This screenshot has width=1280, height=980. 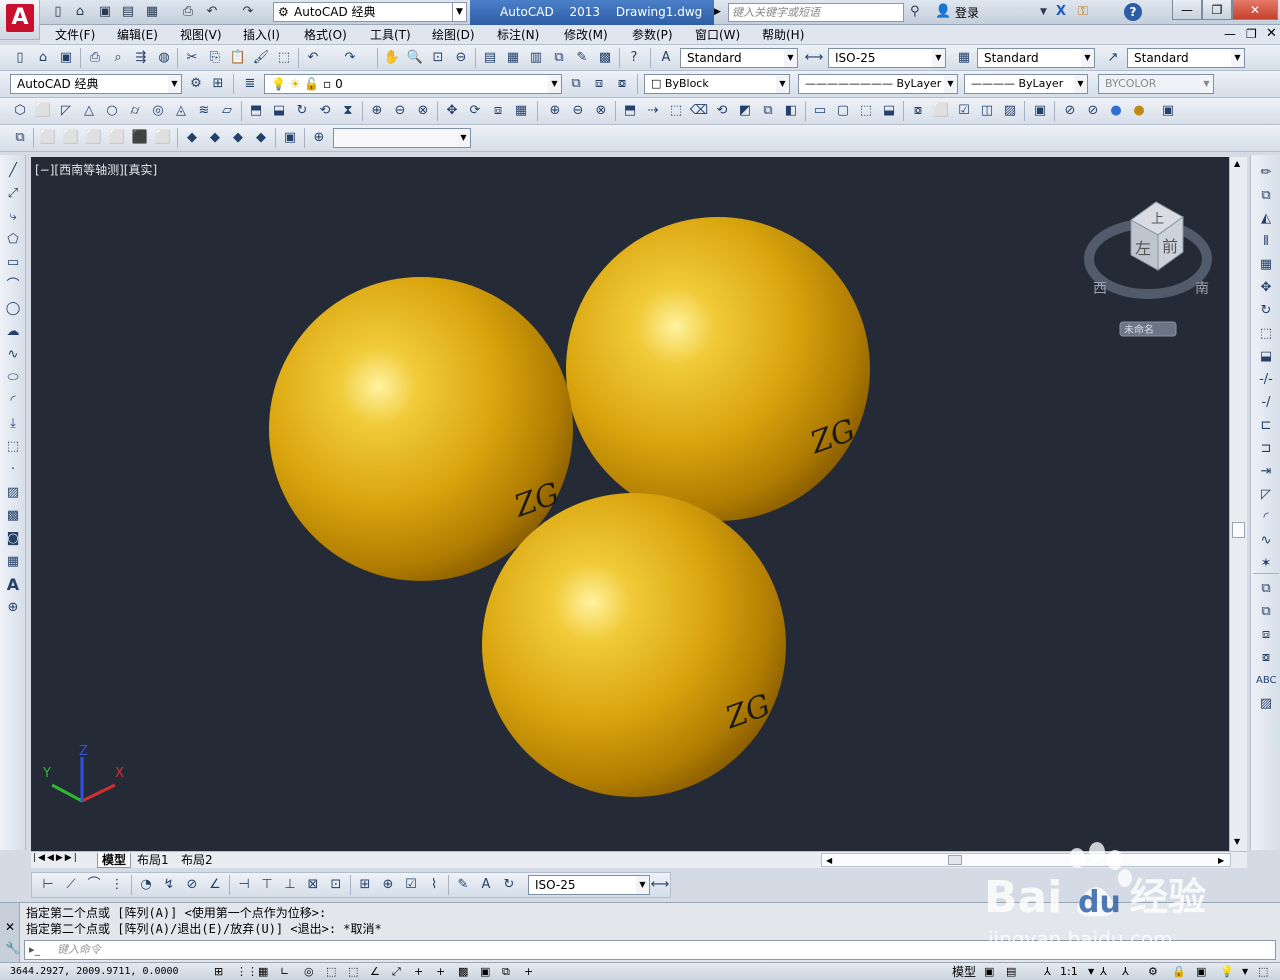 I want to click on angular-icon: ∠, so click(x=215, y=885).